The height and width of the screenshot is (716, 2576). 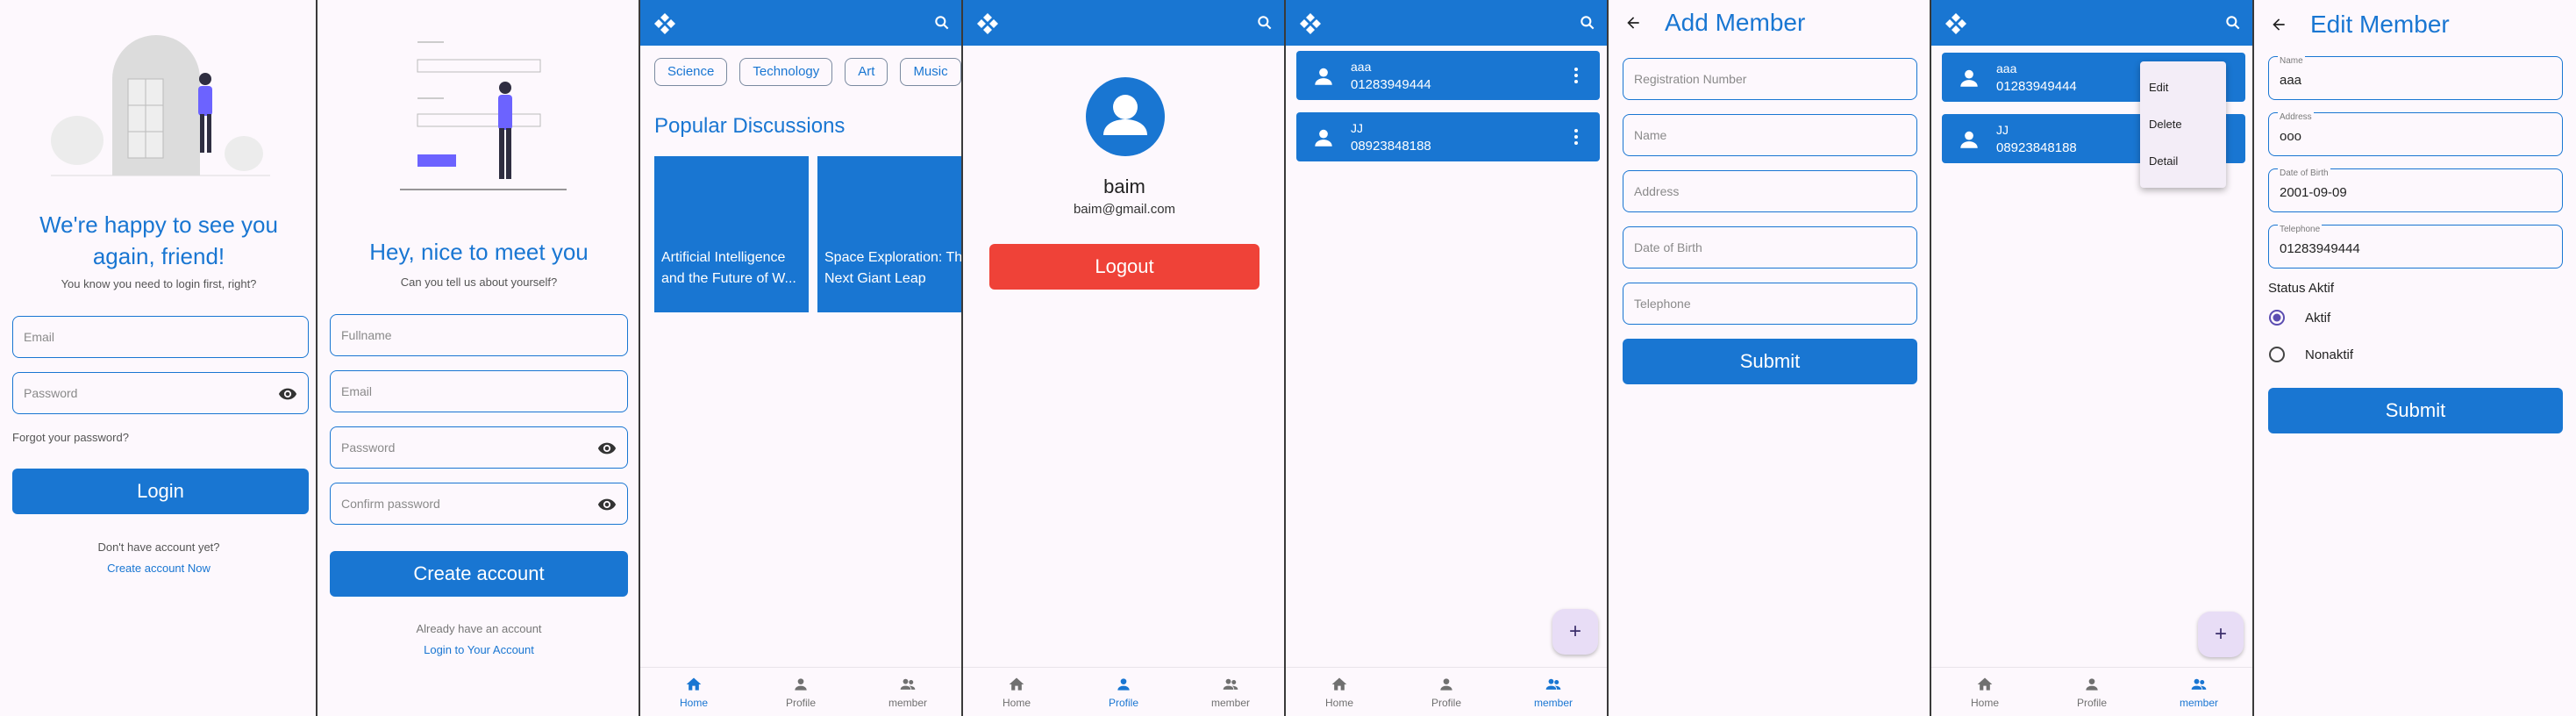 I want to click on login-subtitle: You know you need to login first, right?, so click(x=159, y=283).